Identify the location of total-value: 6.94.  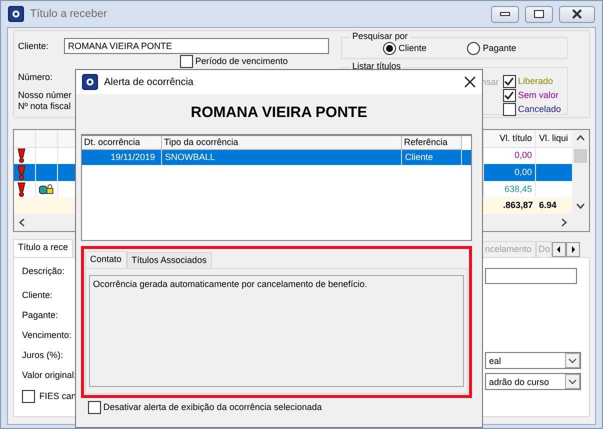
(548, 206).